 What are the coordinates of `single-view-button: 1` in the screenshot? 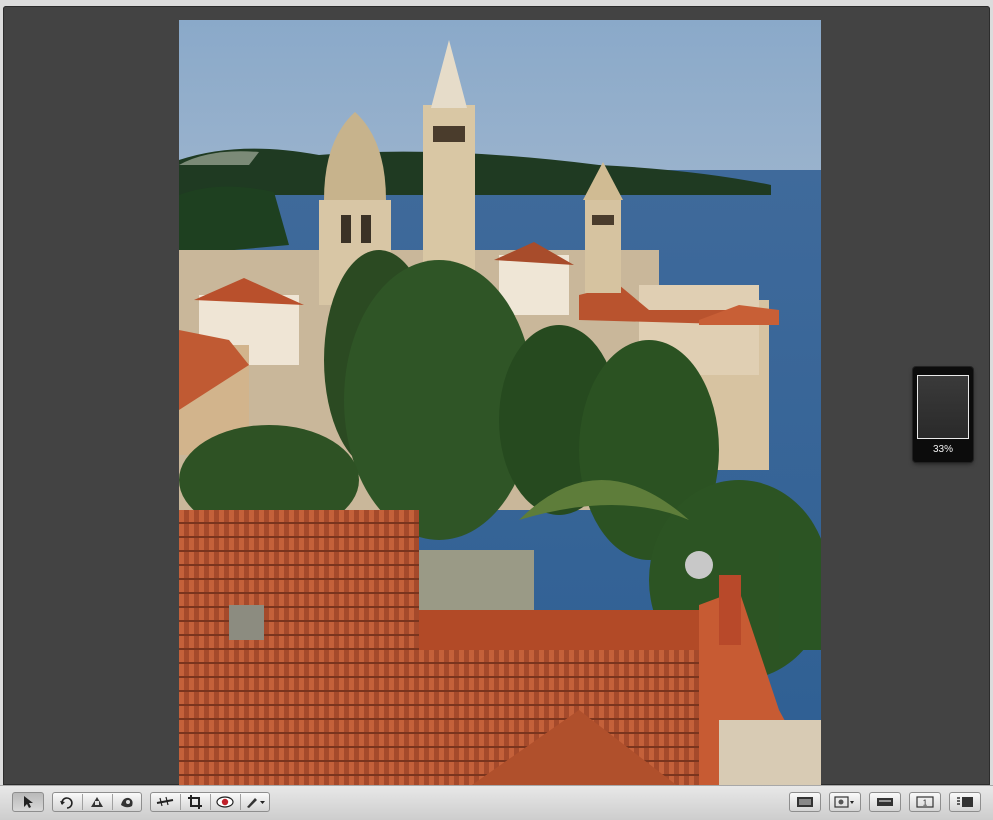 It's located at (925, 802).